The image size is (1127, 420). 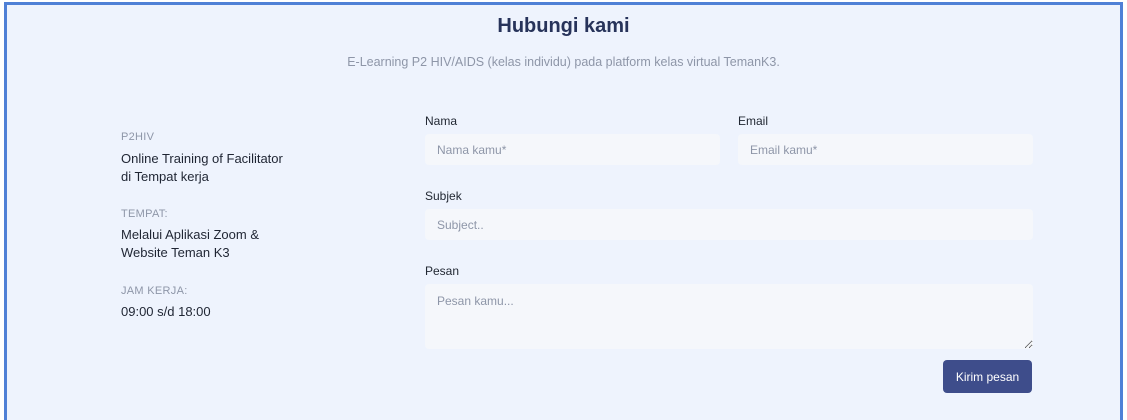 What do you see at coordinates (175, 252) in the screenshot?
I see `place-line-2: Website Teman K3` at bounding box center [175, 252].